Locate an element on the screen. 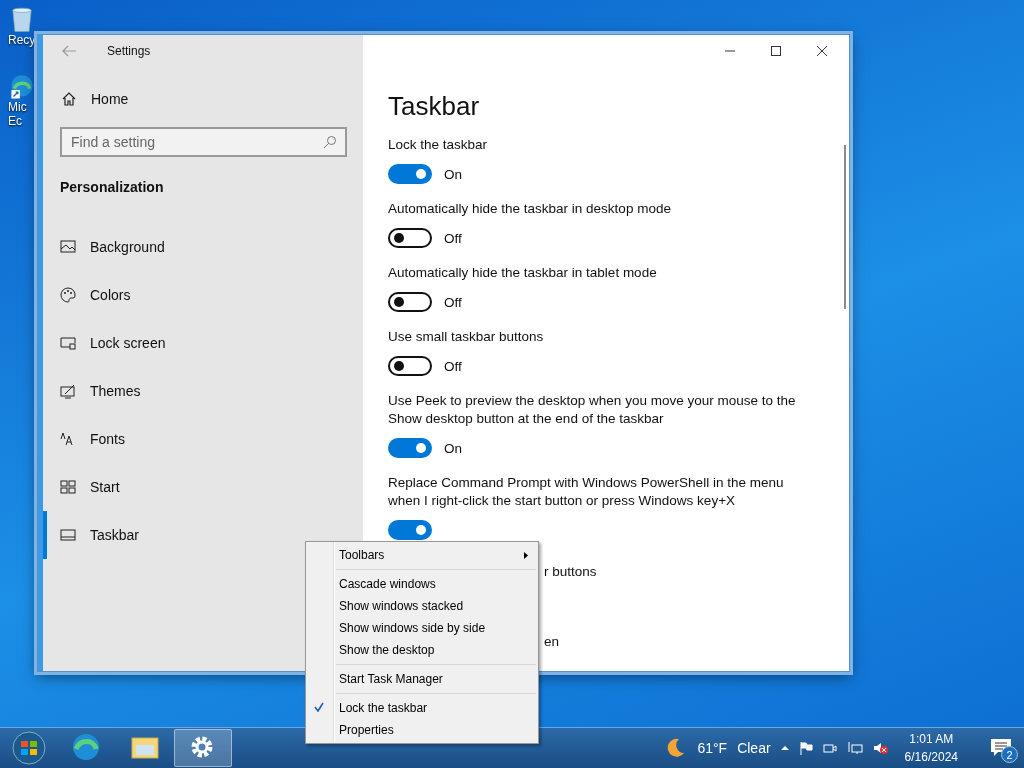 The width and height of the screenshot is (1024, 768). weather-condition: Clear is located at coordinates (754, 748).